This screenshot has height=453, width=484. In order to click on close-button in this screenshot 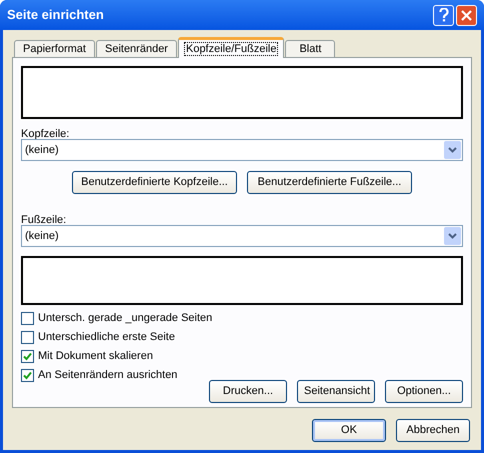, I will do `click(466, 15)`.